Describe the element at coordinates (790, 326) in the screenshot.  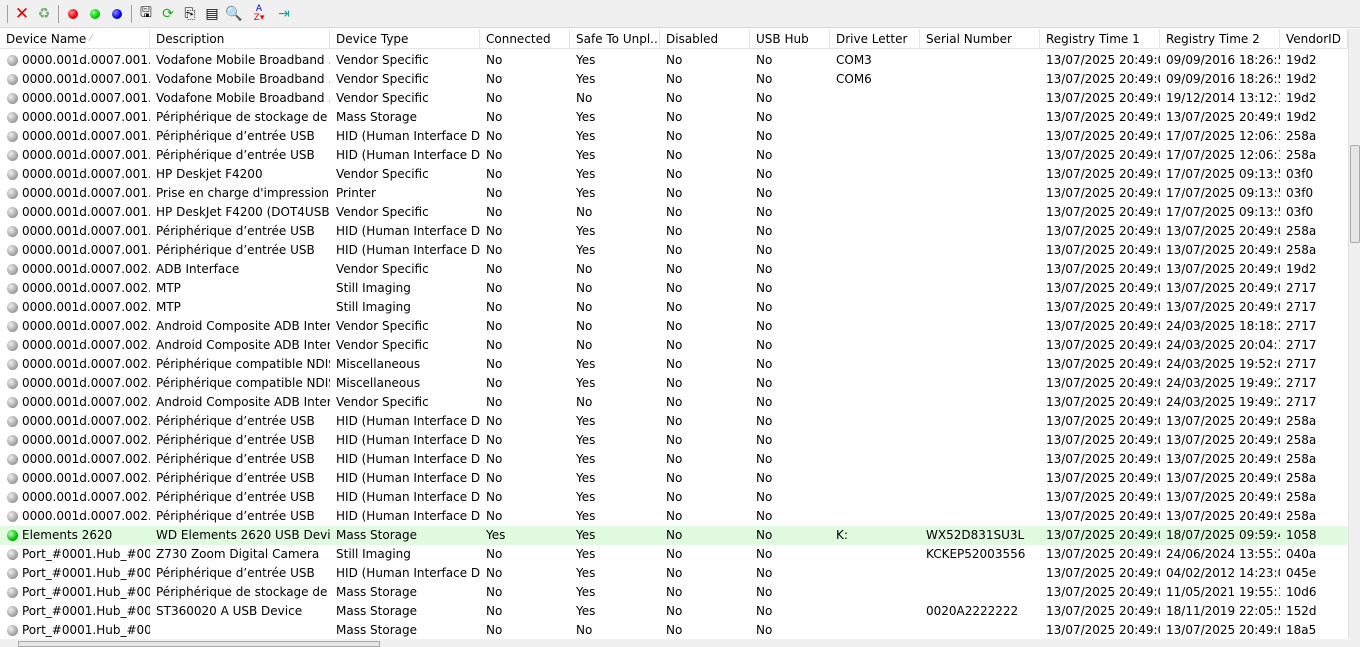
I see `cell-usb-hub: No` at that location.